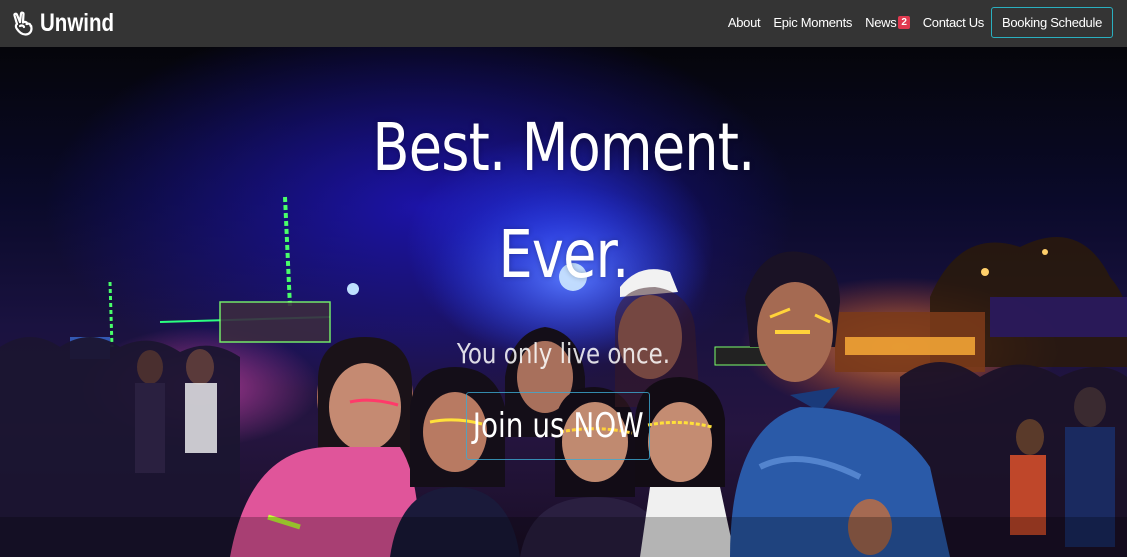  I want to click on nav-link-news: News 2, so click(887, 22).